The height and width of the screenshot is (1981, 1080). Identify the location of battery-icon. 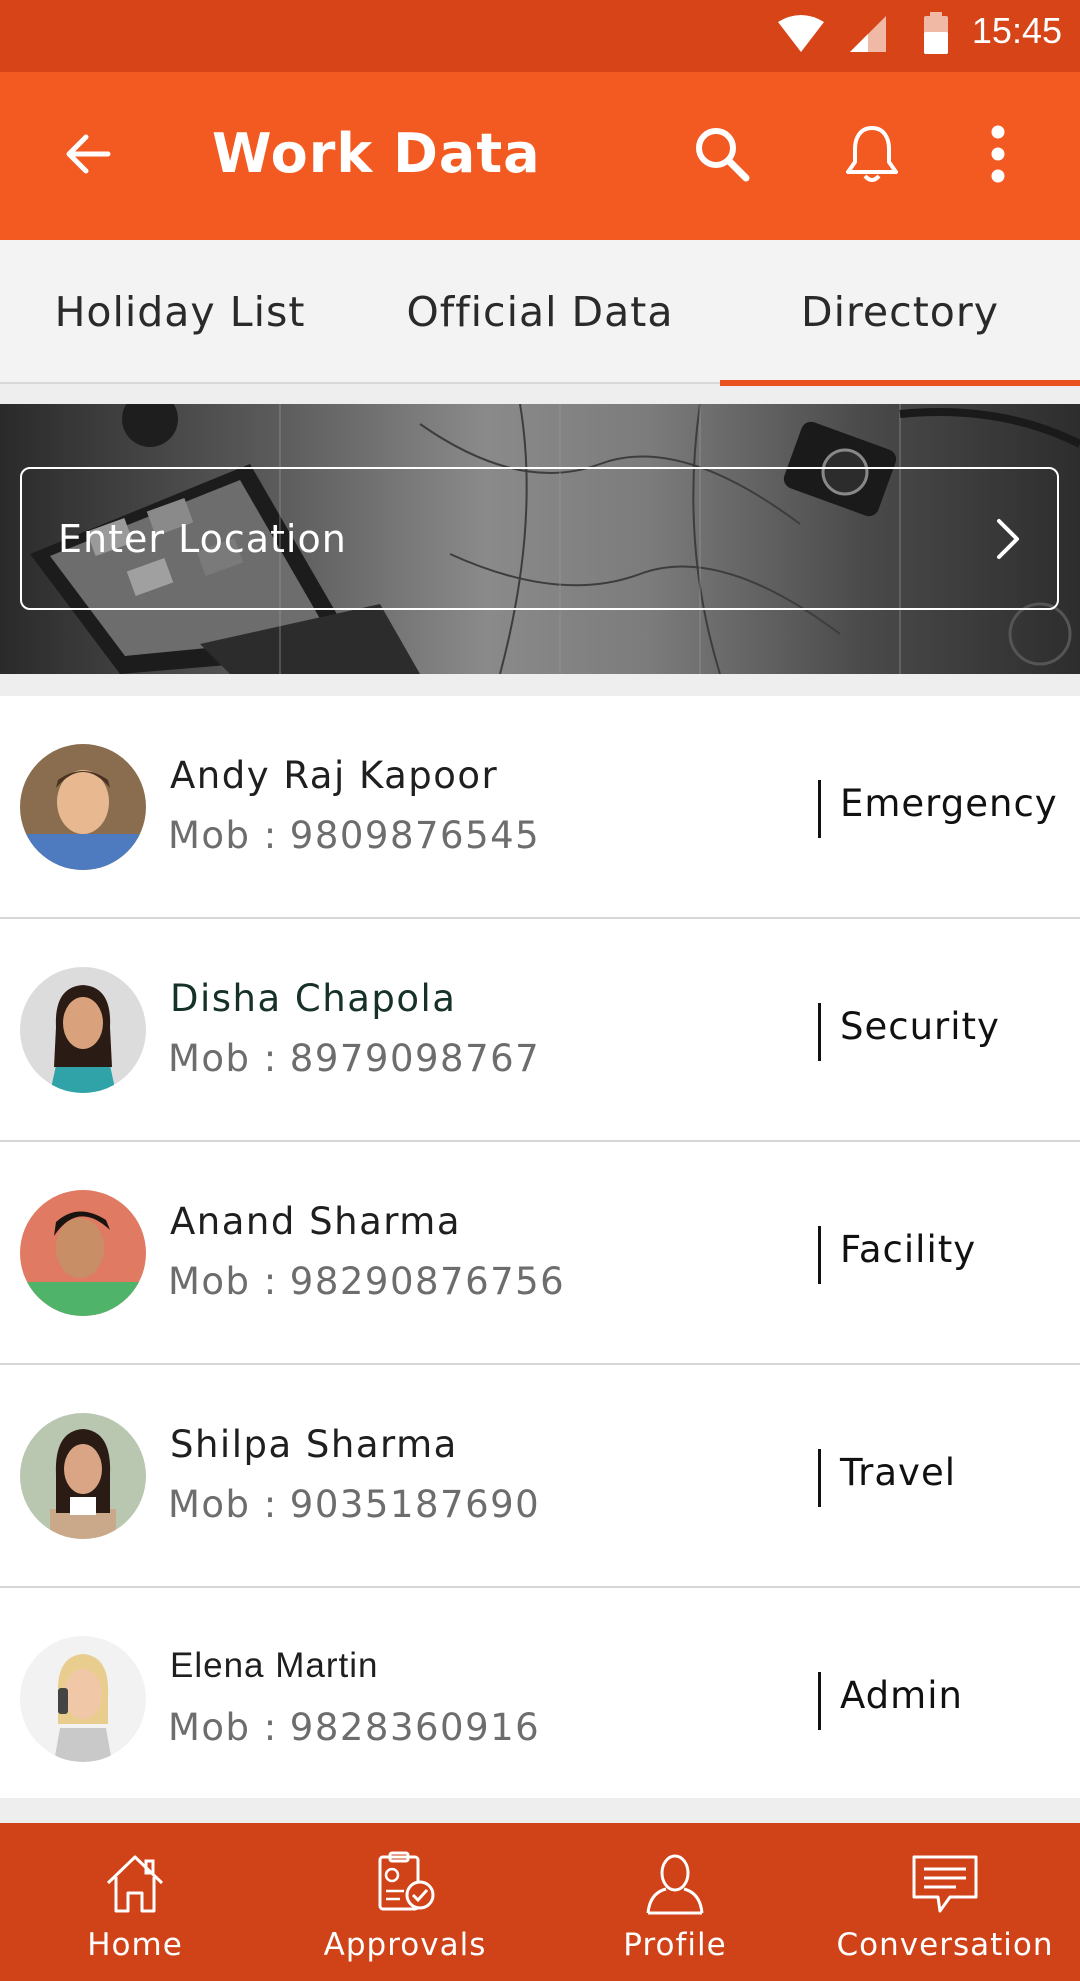
(936, 33).